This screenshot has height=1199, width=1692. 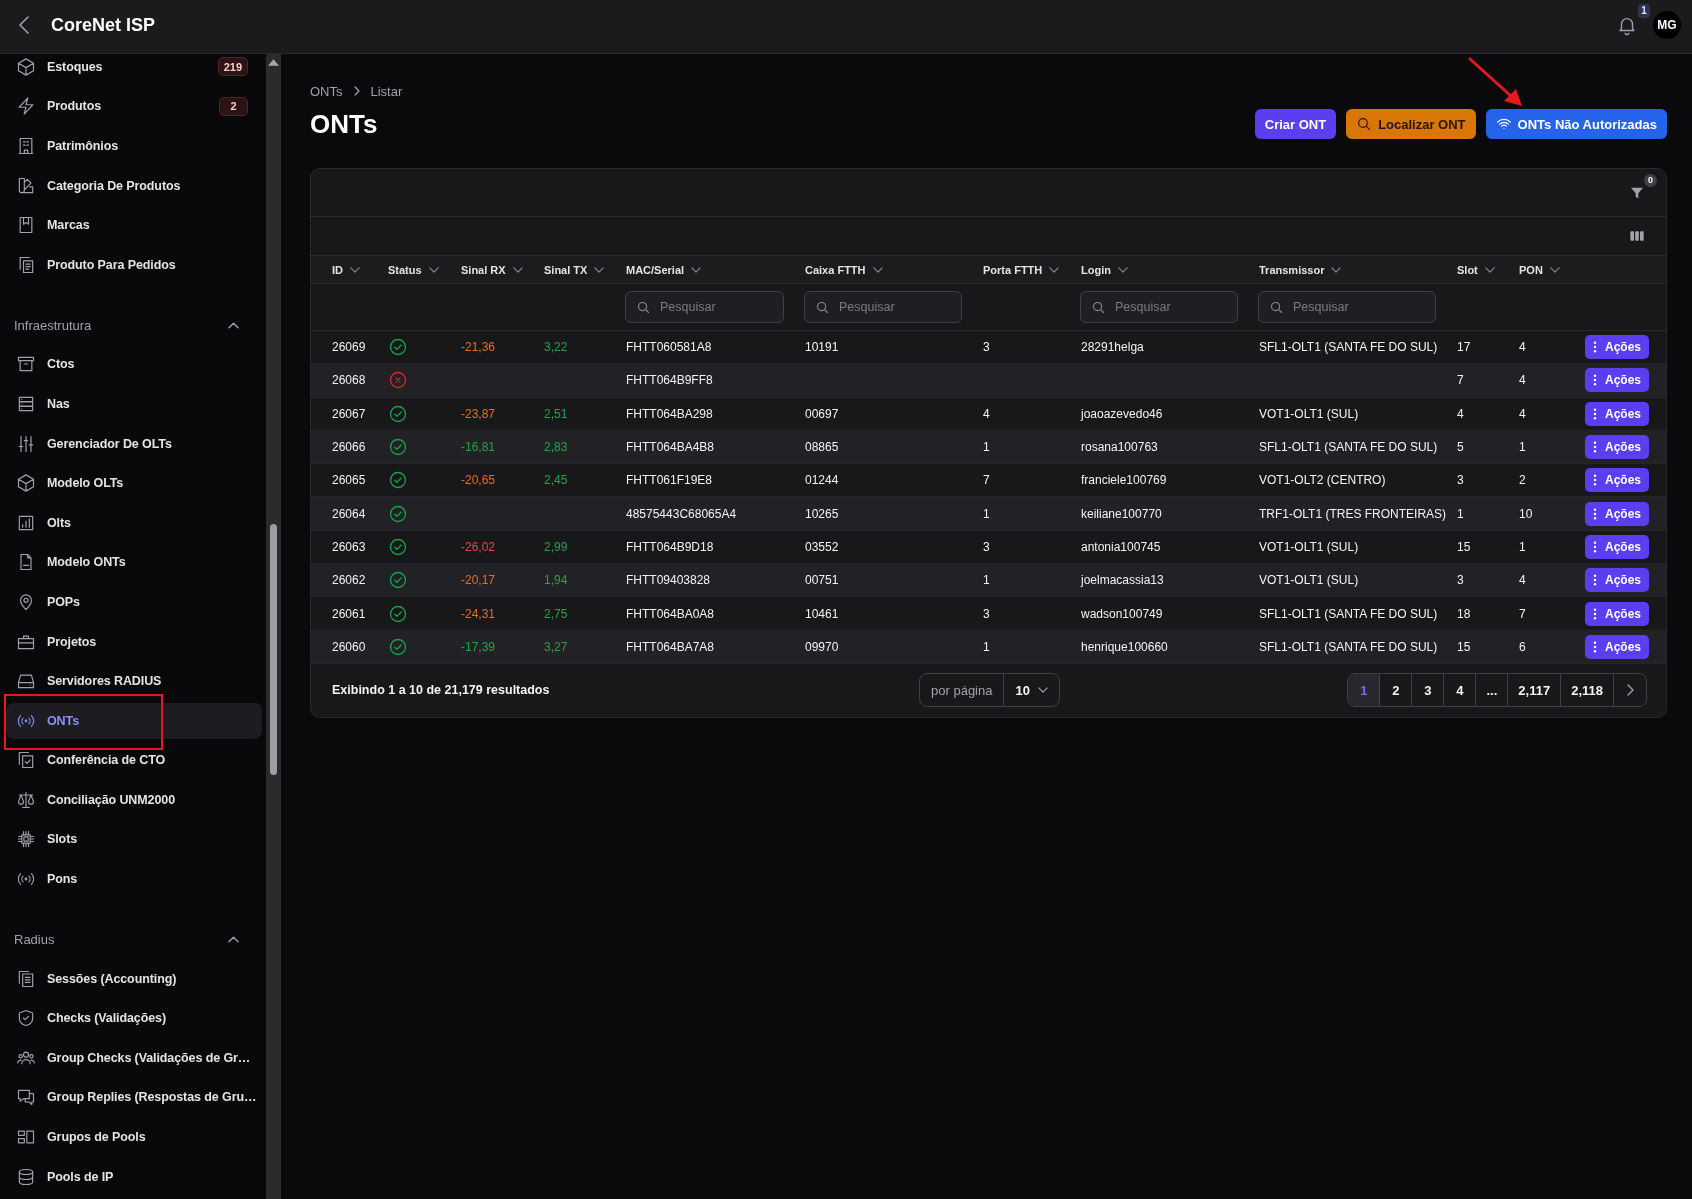 What do you see at coordinates (134, 1176) in the screenshot?
I see `sidebar-item: Pools de IP` at bounding box center [134, 1176].